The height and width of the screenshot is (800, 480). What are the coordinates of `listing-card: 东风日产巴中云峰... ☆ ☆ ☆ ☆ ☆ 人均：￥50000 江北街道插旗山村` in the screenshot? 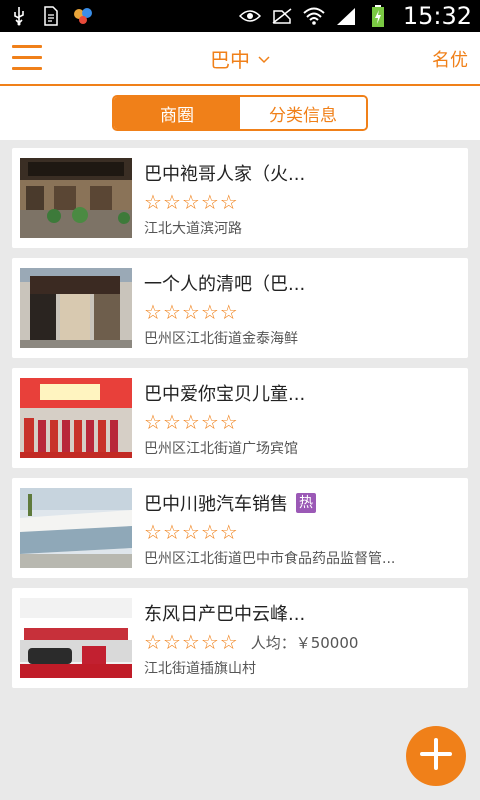 It's located at (240, 638).